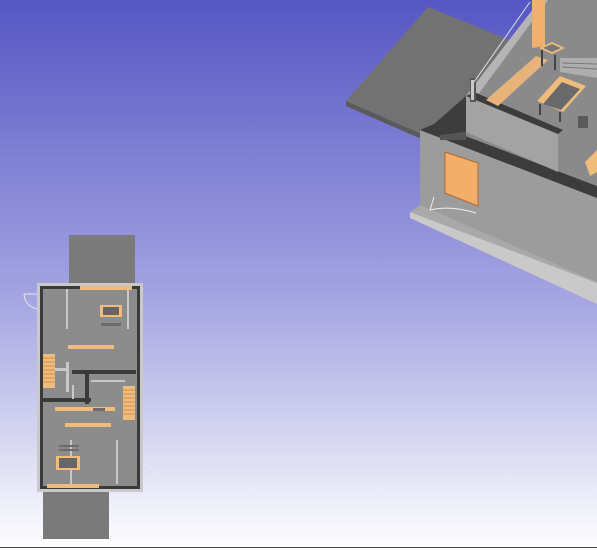 The height and width of the screenshot is (551, 597). What do you see at coordinates (111, 324) in the screenshot?
I see `plan-bench-upper` at bounding box center [111, 324].